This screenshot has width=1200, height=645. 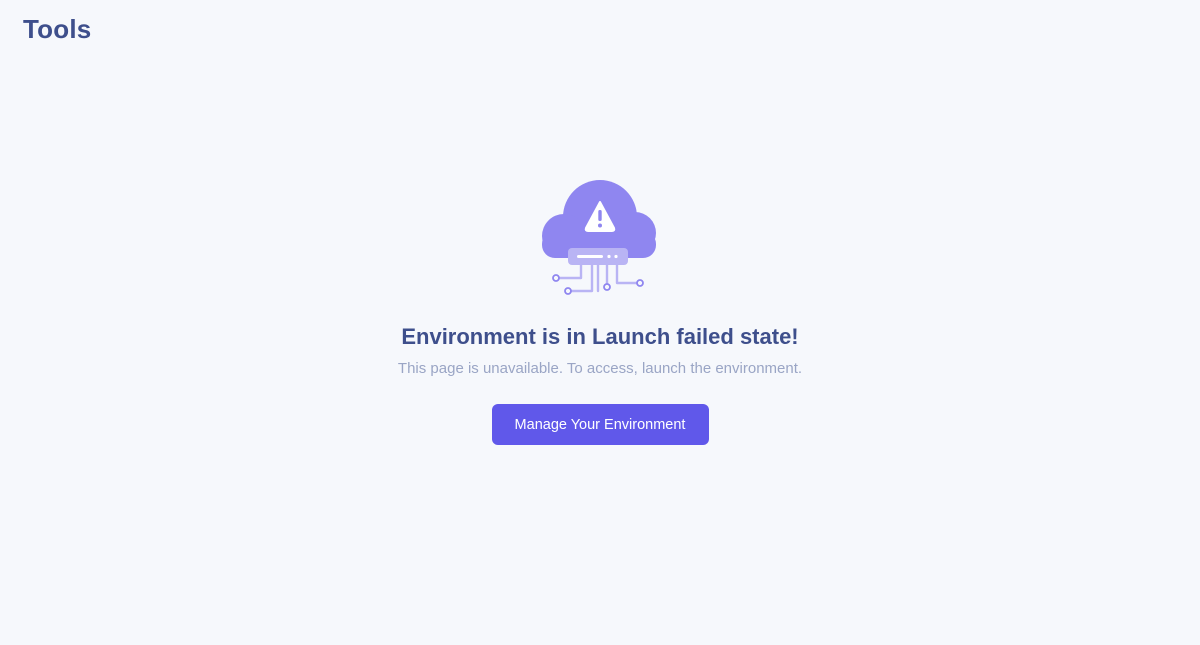 I want to click on cloud-server-warning-icon, so click(x=599, y=237).